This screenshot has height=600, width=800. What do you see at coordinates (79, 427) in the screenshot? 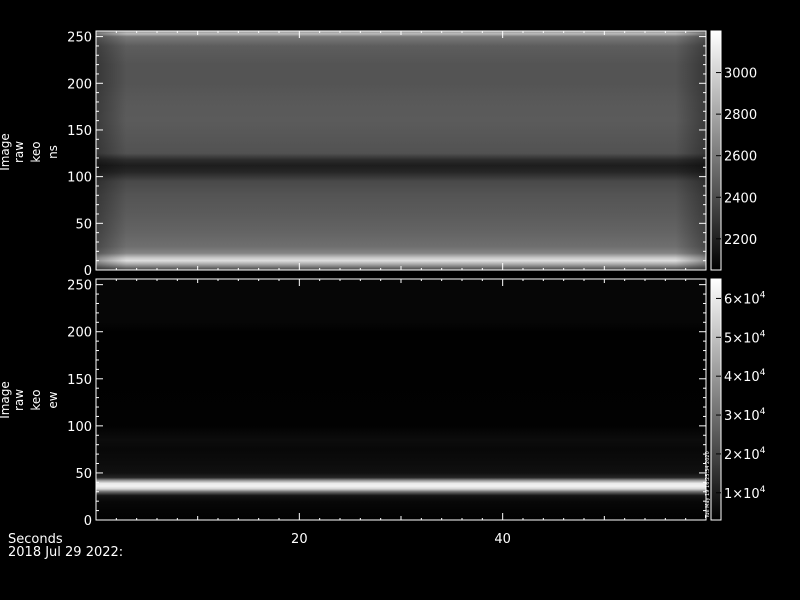
I see `y-tick-label-ew: 100` at bounding box center [79, 427].